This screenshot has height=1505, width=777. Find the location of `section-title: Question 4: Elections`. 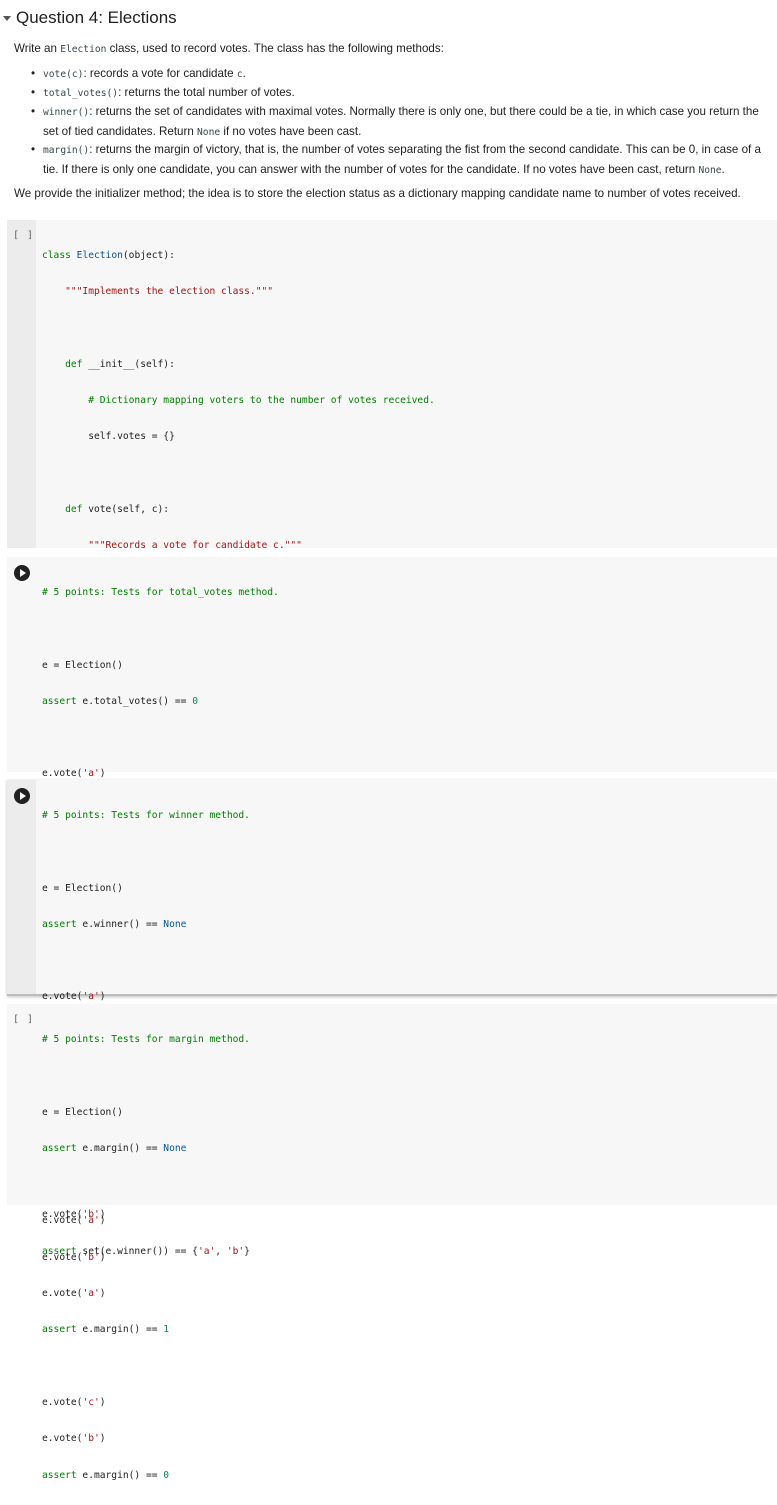

section-title: Question 4: Elections is located at coordinates (96, 17).